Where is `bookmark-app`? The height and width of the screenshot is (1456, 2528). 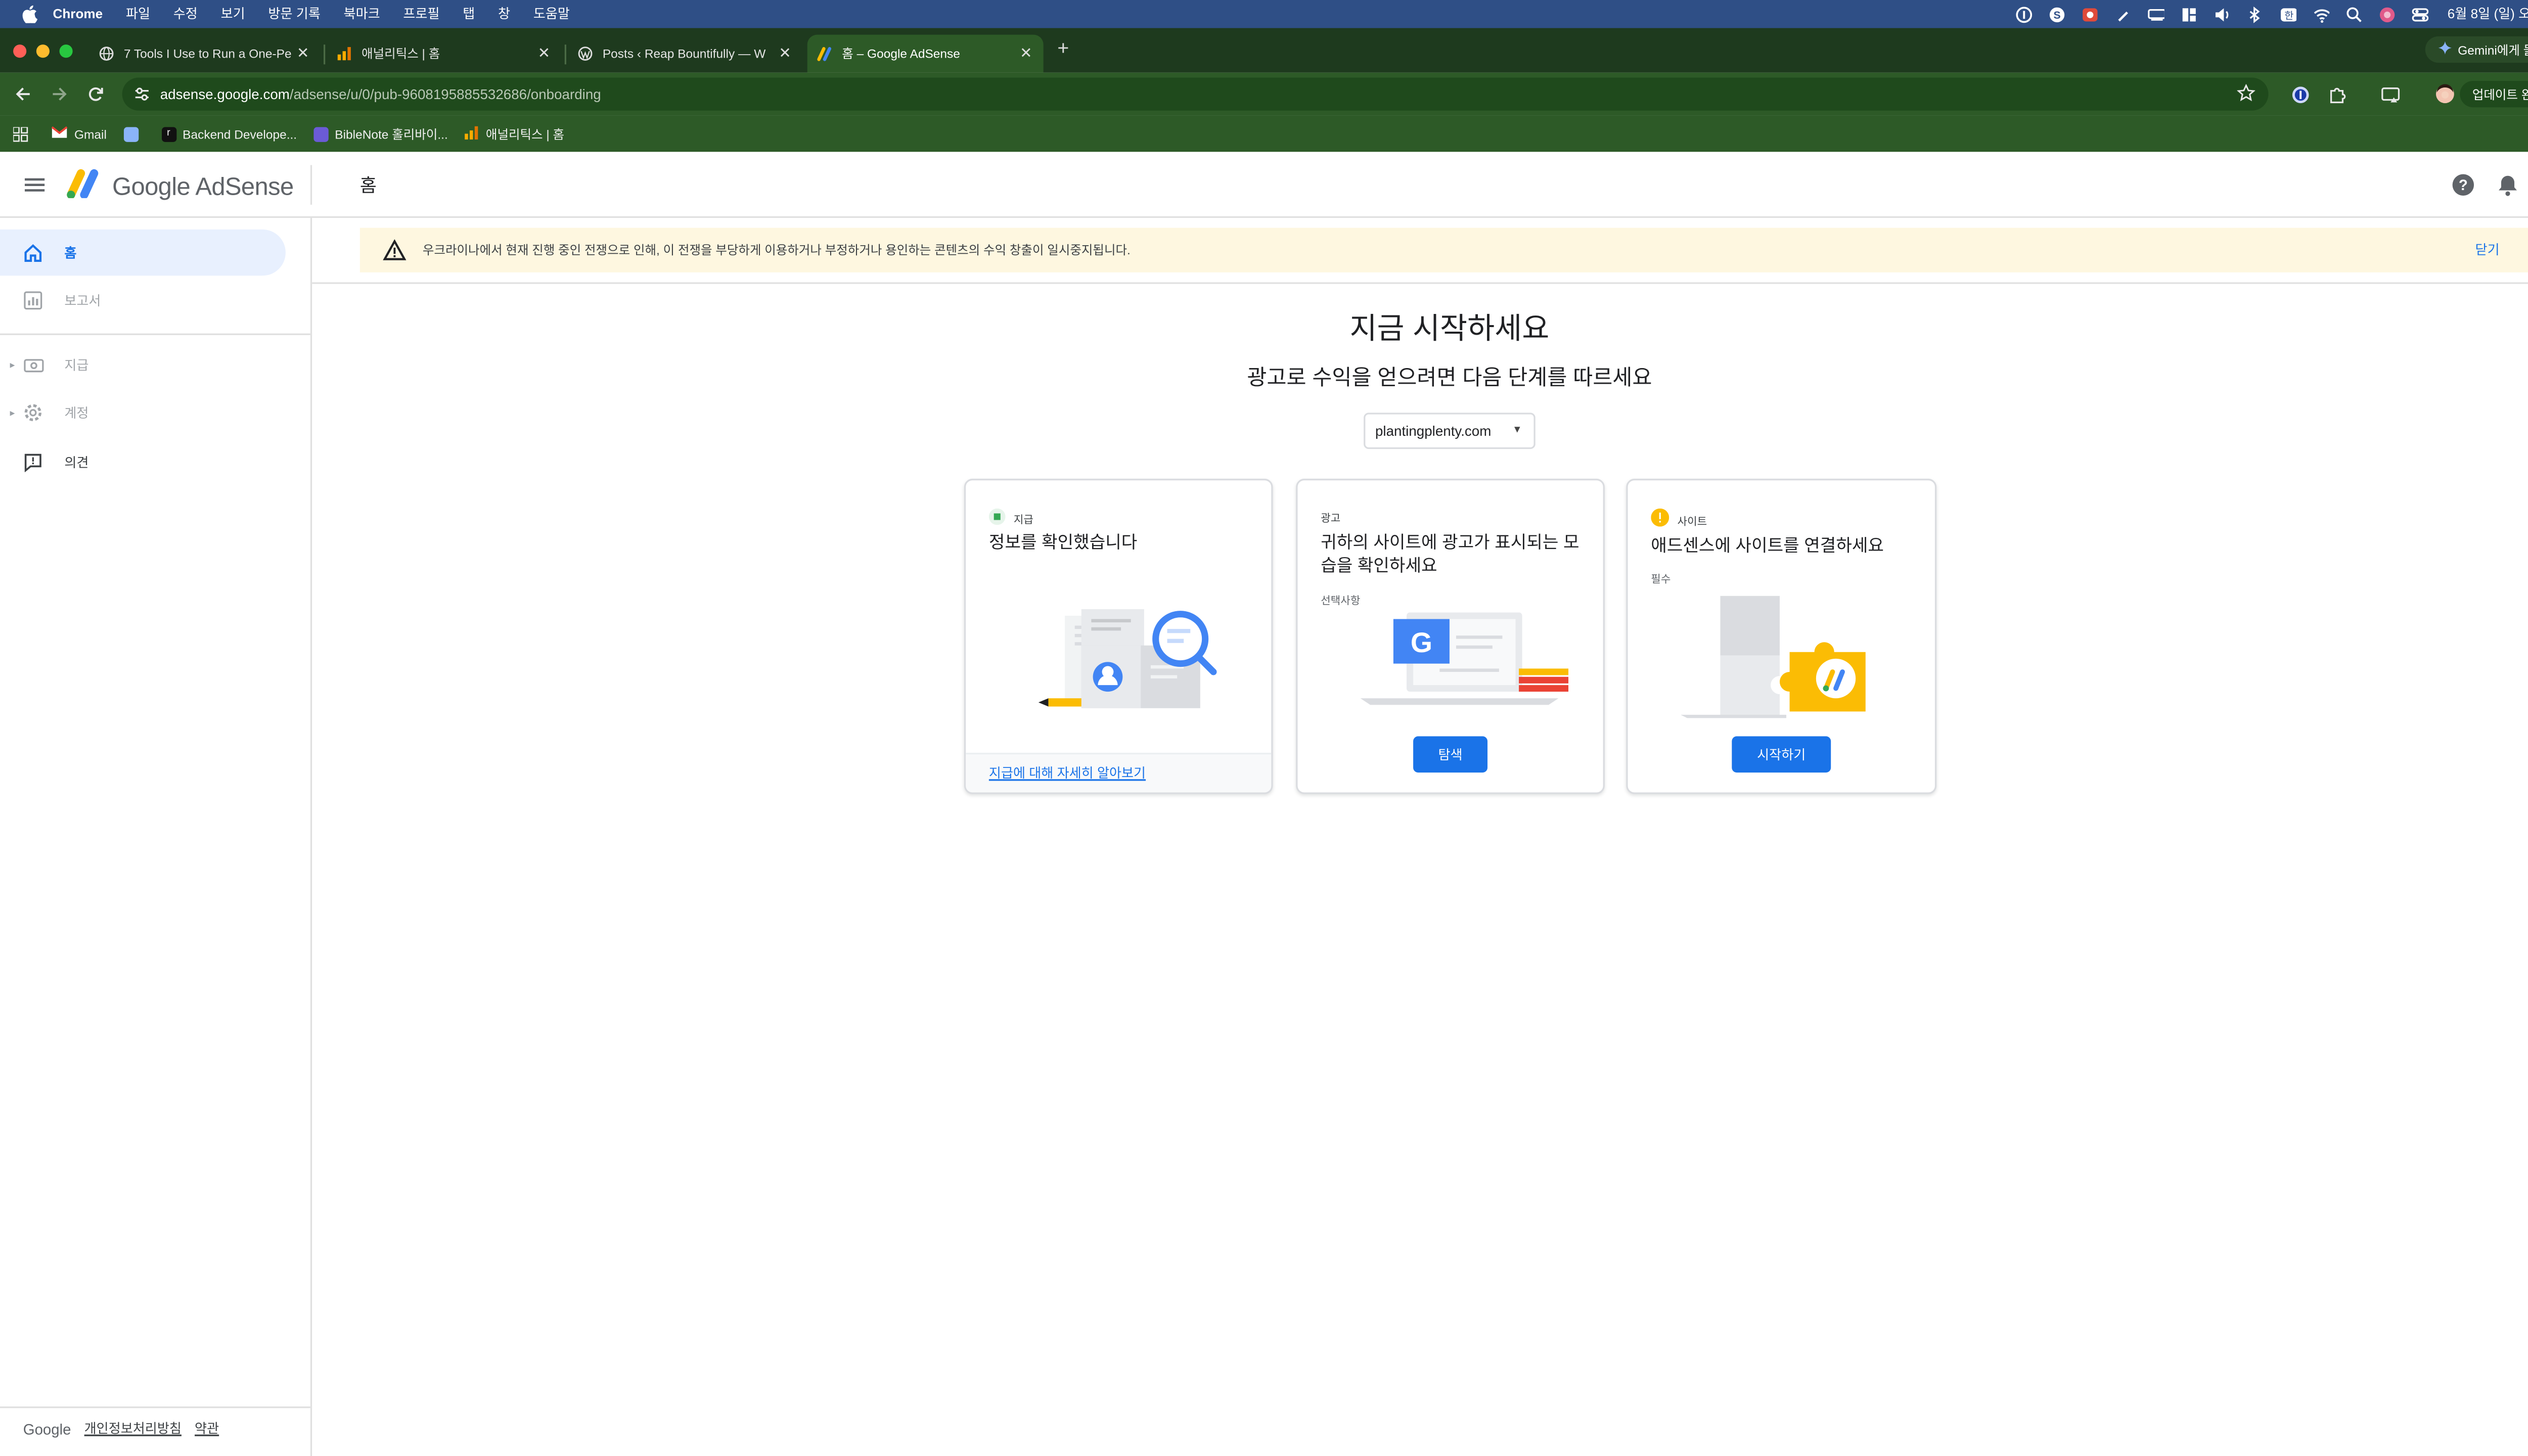
bookmark-app is located at coordinates (134, 134).